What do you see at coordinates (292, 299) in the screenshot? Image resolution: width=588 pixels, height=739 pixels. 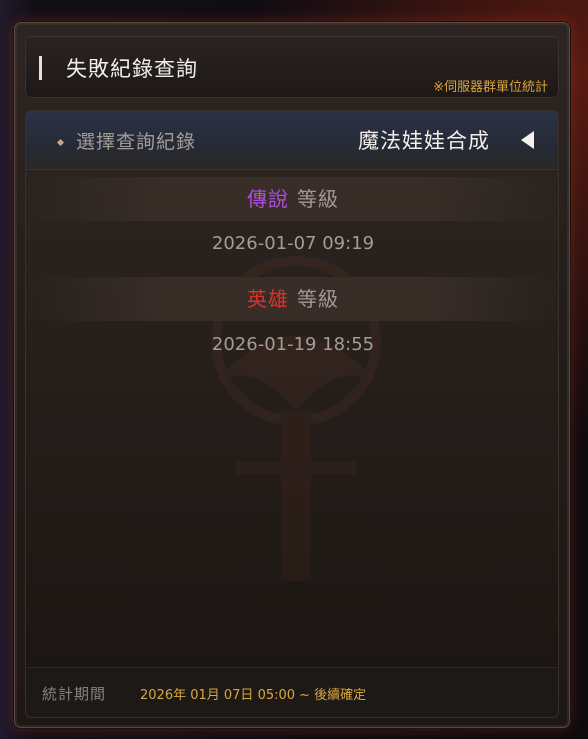 I see `grade-row-hero: 英雄 等級` at bounding box center [292, 299].